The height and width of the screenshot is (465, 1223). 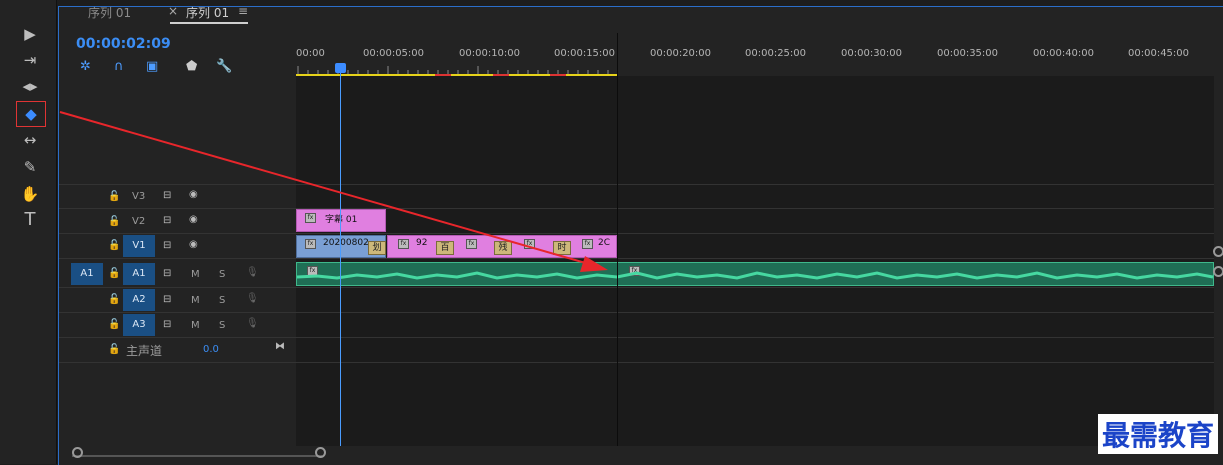 I want to click on scroll-handle-right, so click(x=320, y=452).